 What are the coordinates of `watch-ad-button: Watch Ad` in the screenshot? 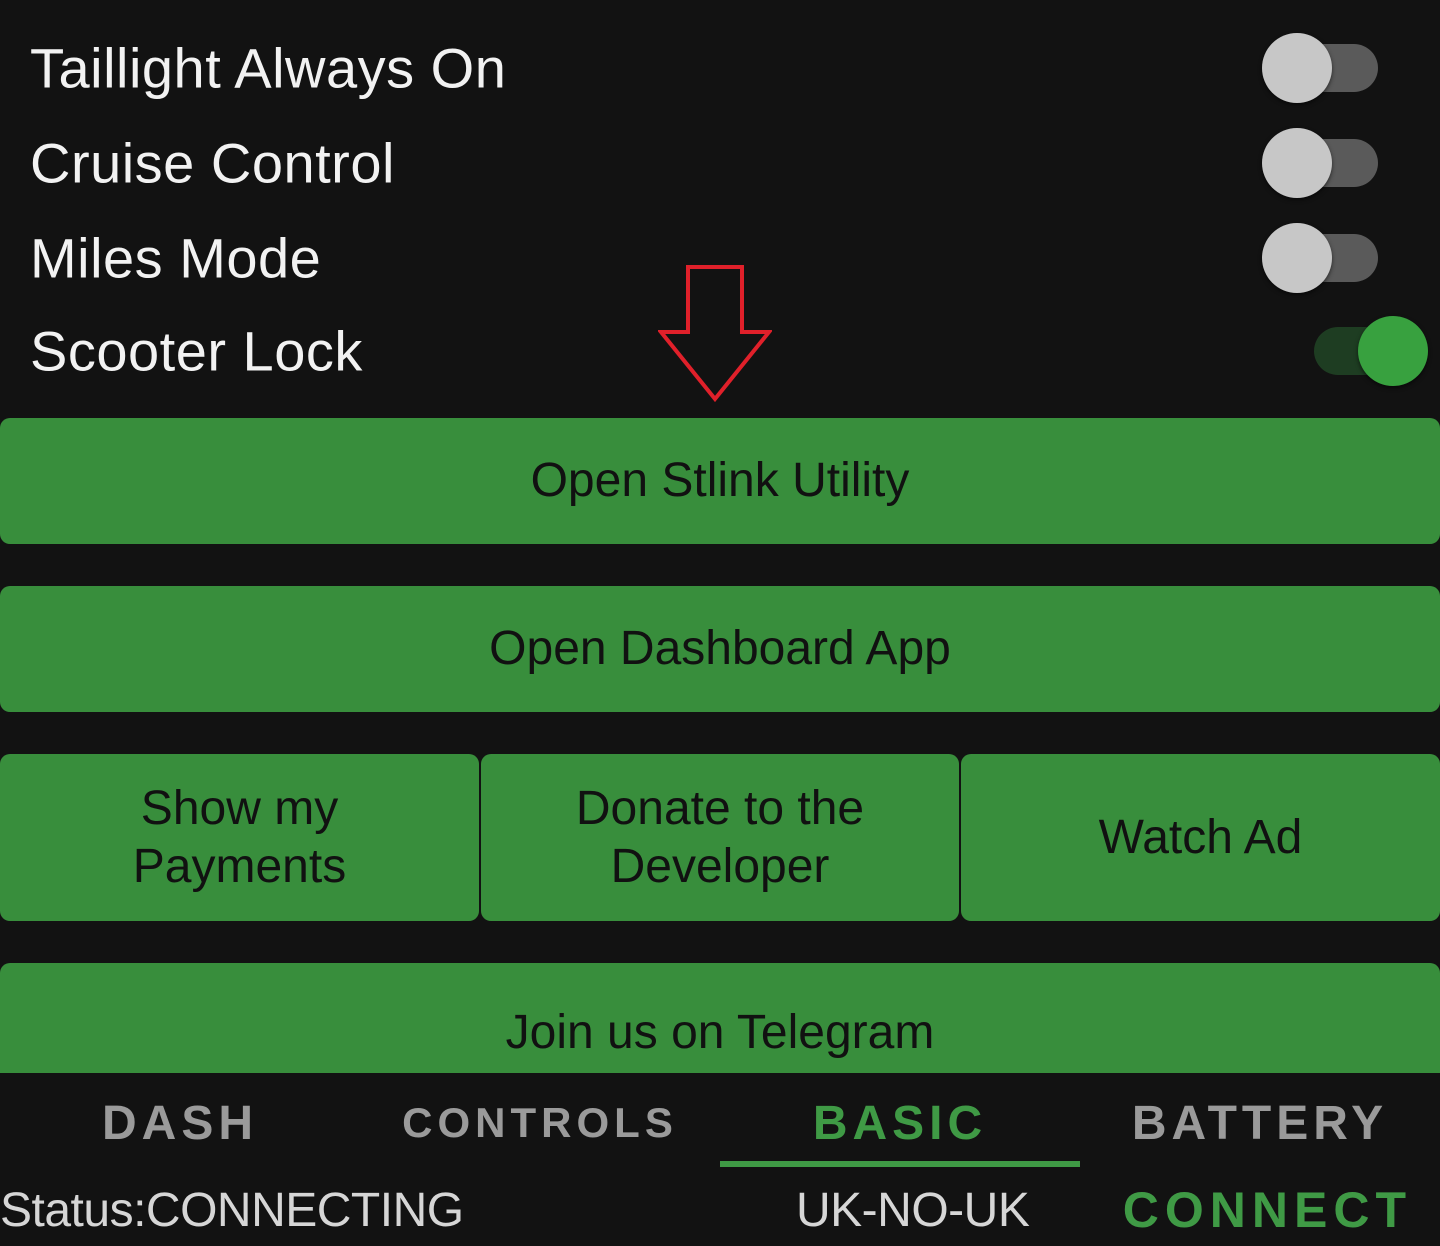 It's located at (1200, 837).